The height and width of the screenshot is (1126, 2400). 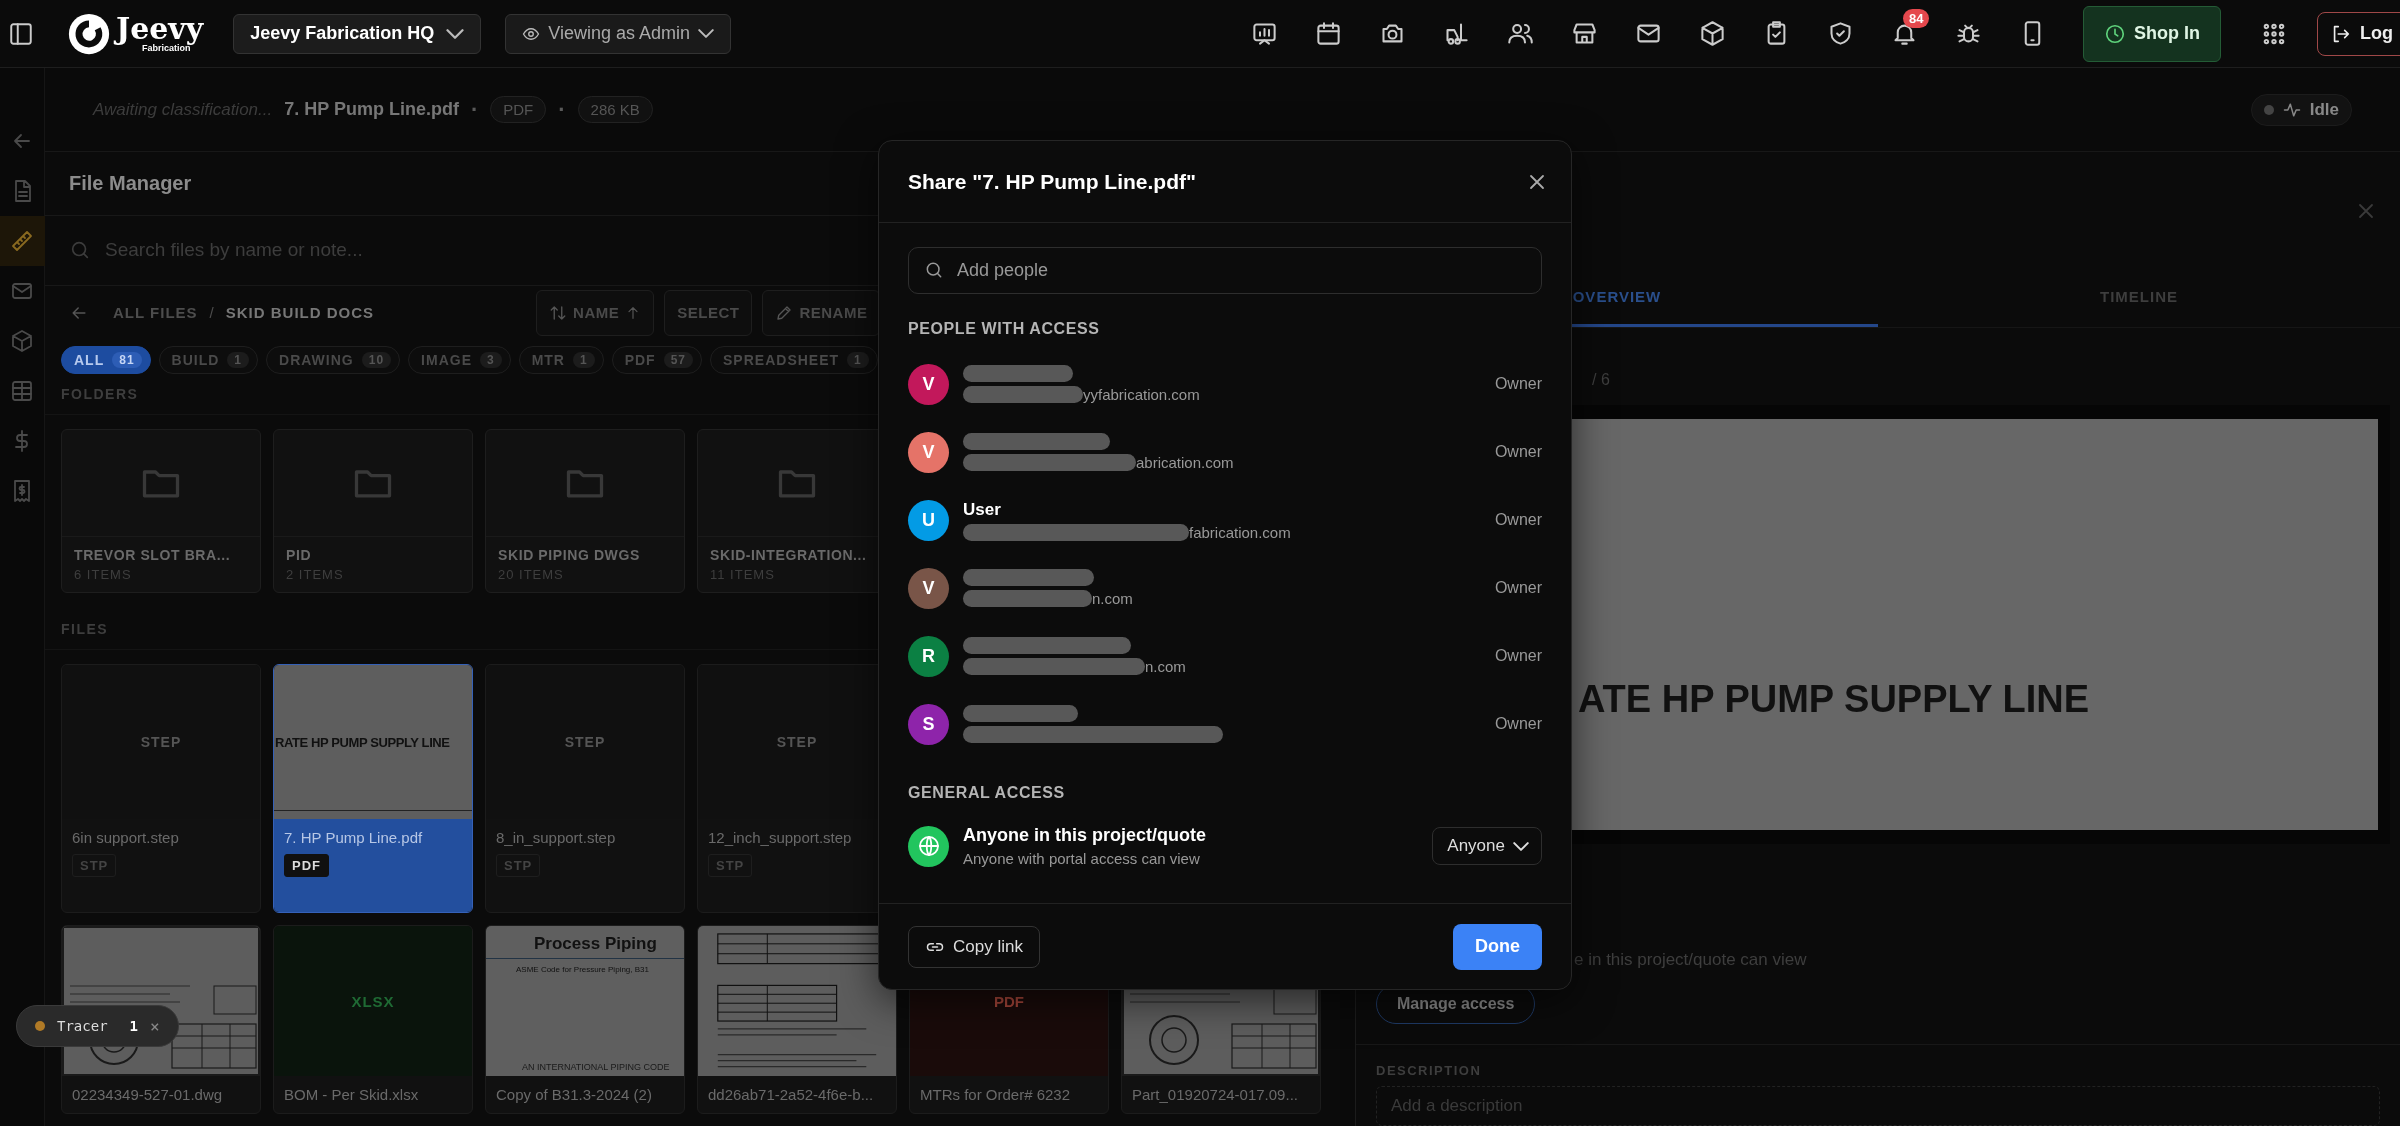 What do you see at coordinates (987, 793) in the screenshot?
I see `section-heading: GENERAL ACCESS` at bounding box center [987, 793].